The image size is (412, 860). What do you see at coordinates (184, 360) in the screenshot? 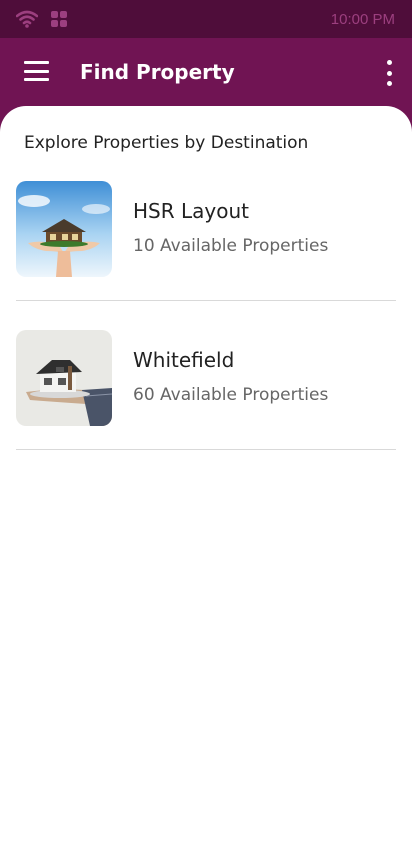
I see `destination-name: Whitefield` at bounding box center [184, 360].